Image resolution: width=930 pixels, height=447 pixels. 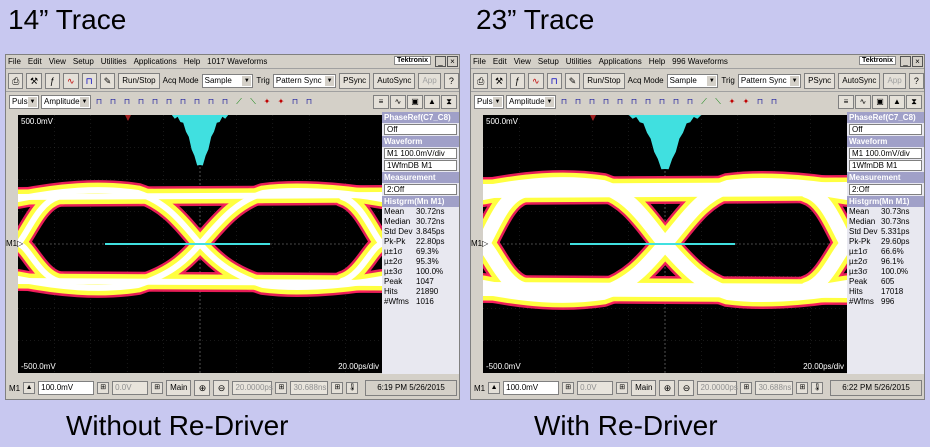 I want to click on help-icon: ?, so click(x=916, y=80).